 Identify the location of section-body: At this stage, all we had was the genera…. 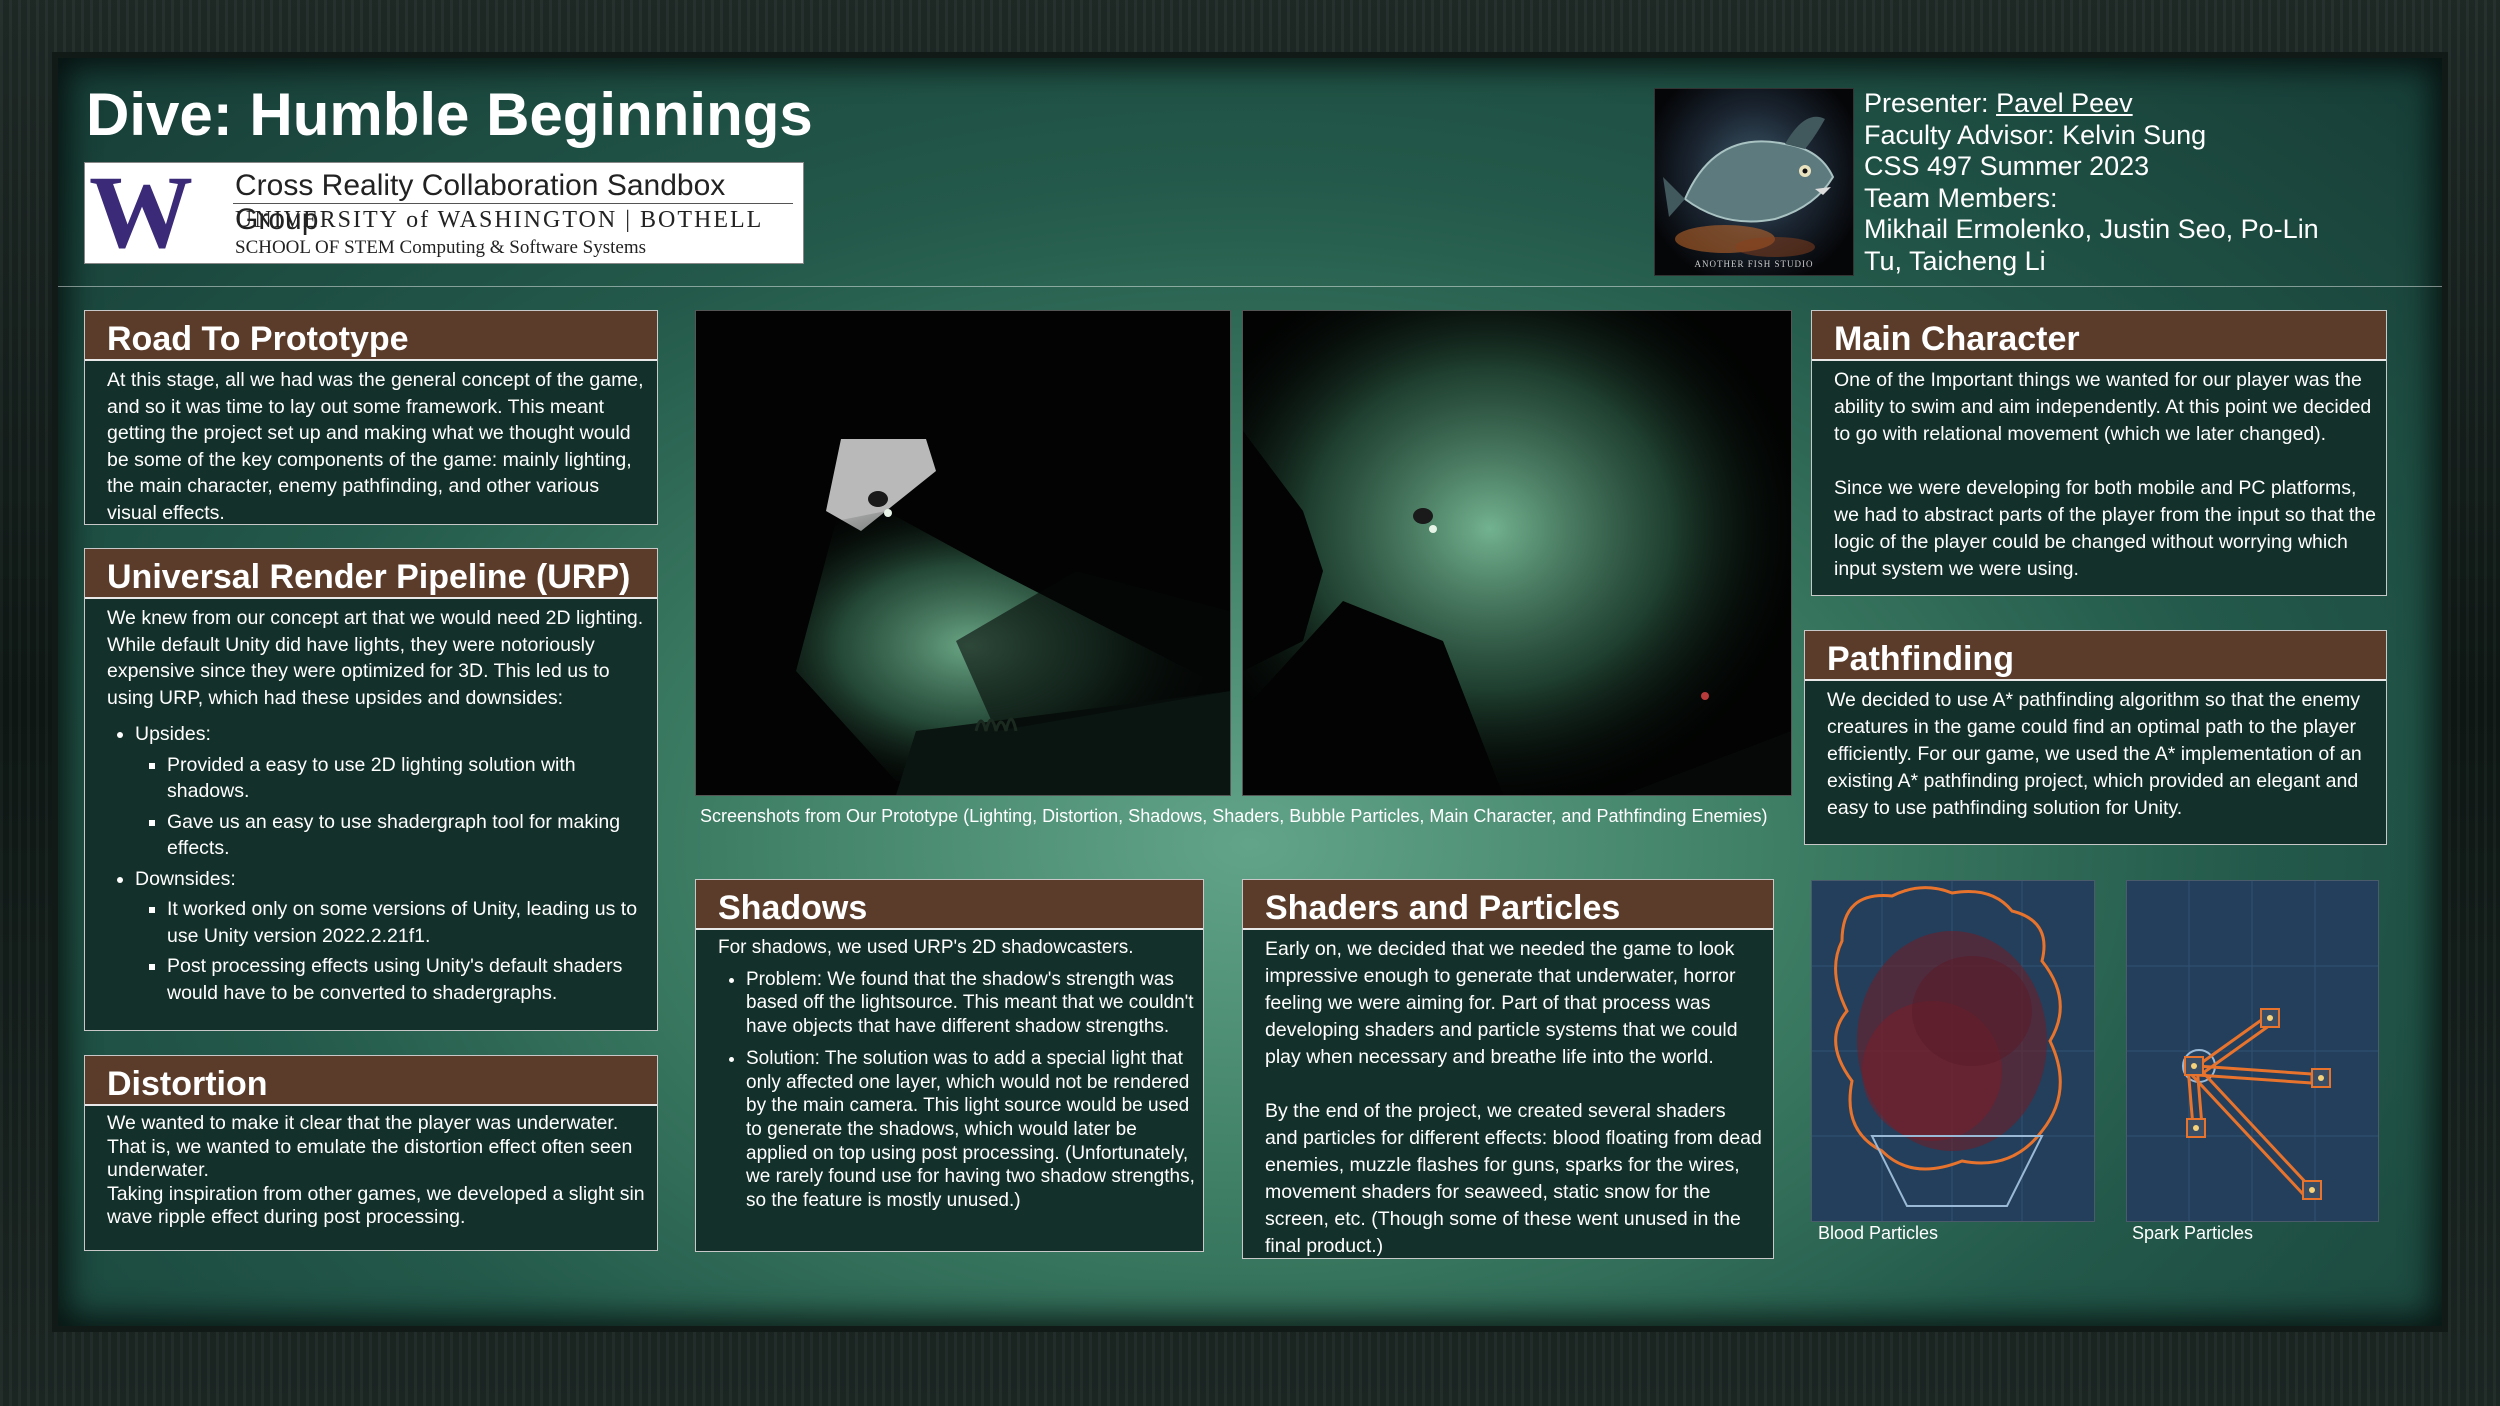
(377, 446).